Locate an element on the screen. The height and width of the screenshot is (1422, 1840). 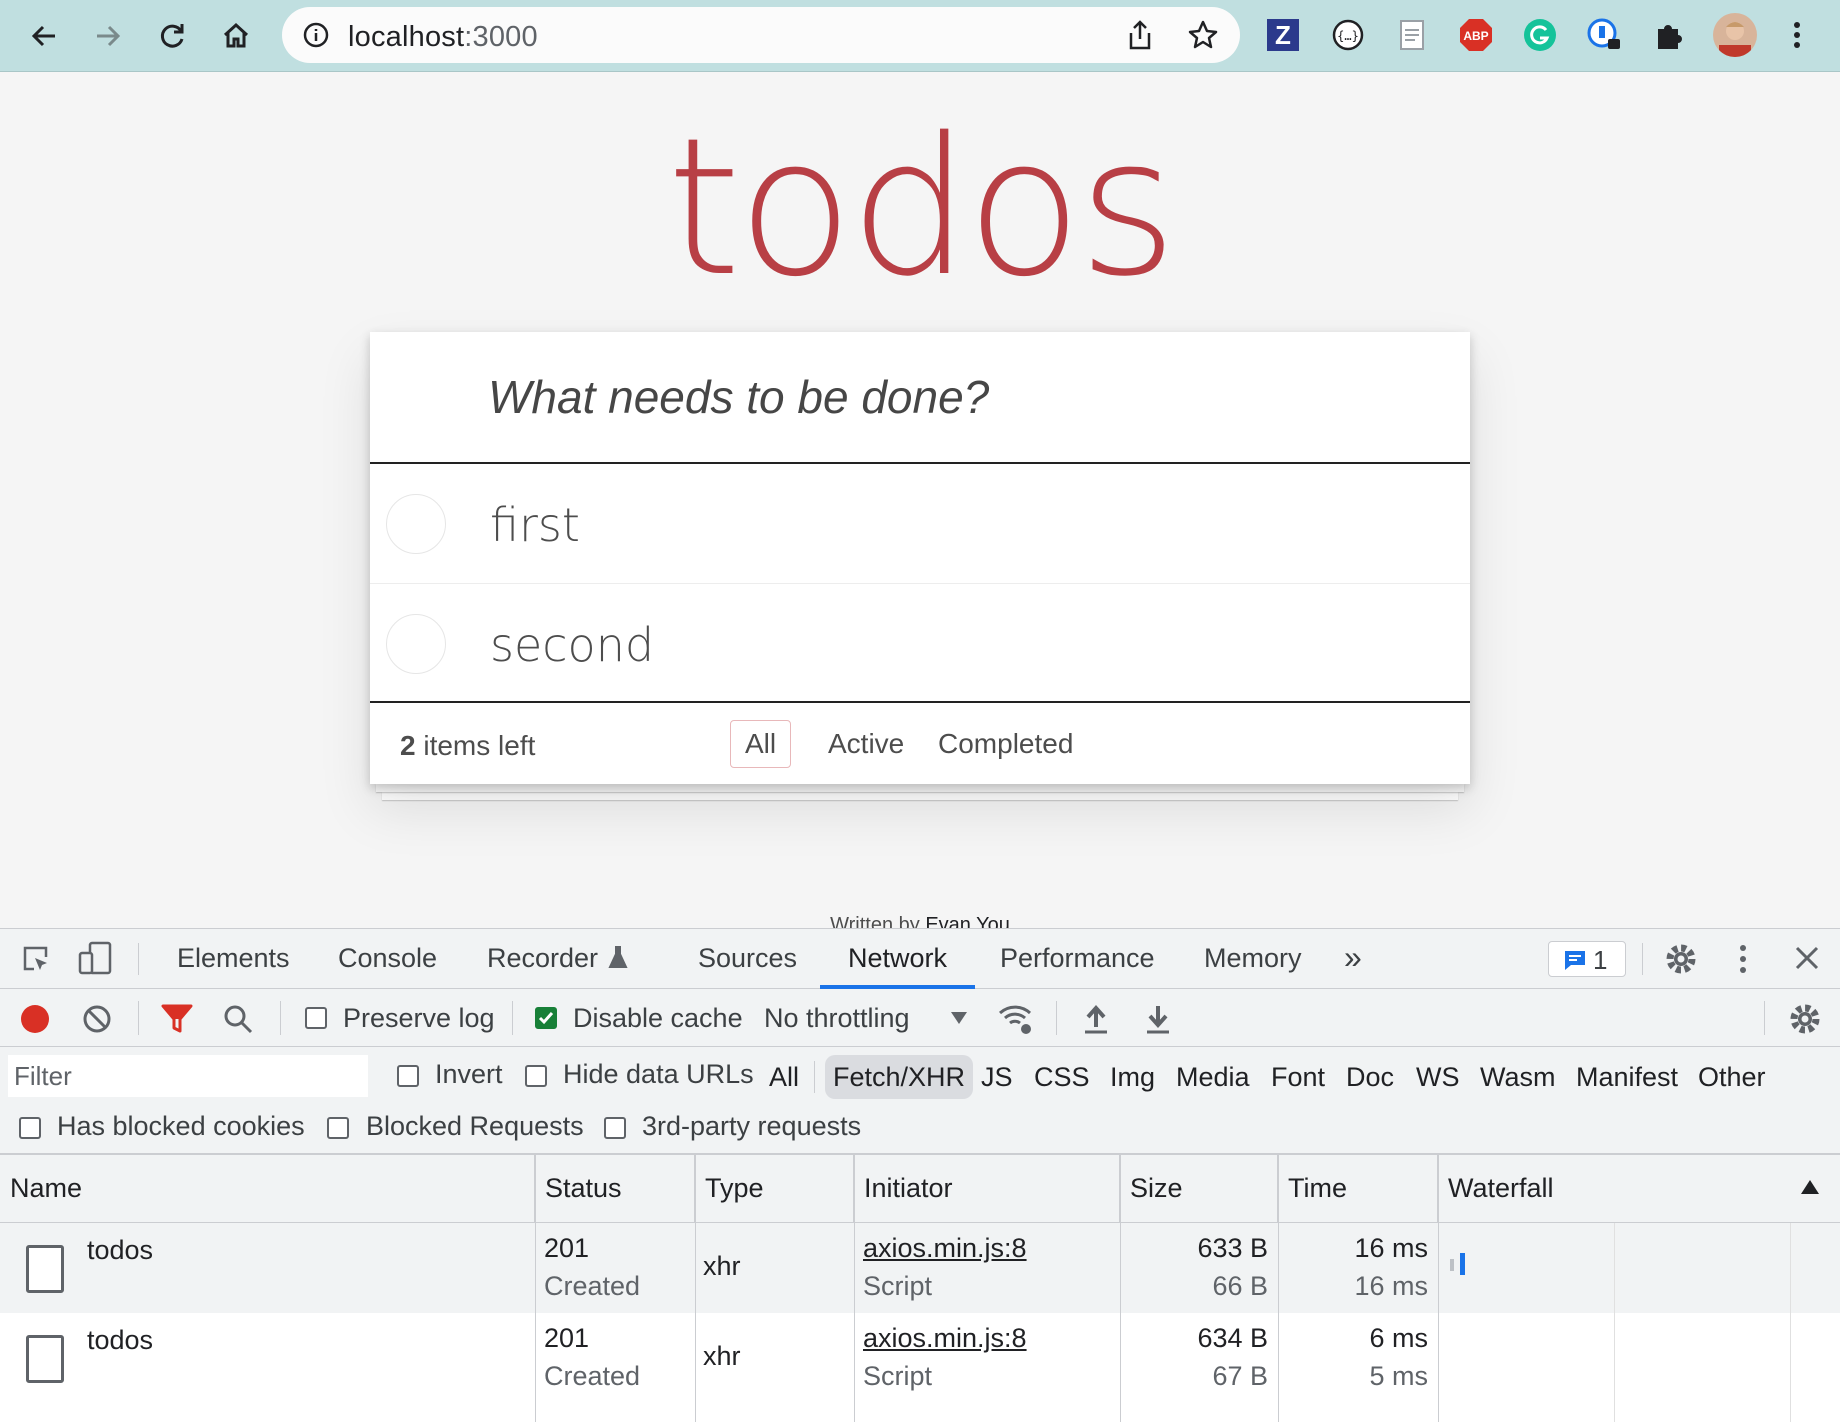
hide-data-urls-checkbox is located at coordinates (536, 1076).